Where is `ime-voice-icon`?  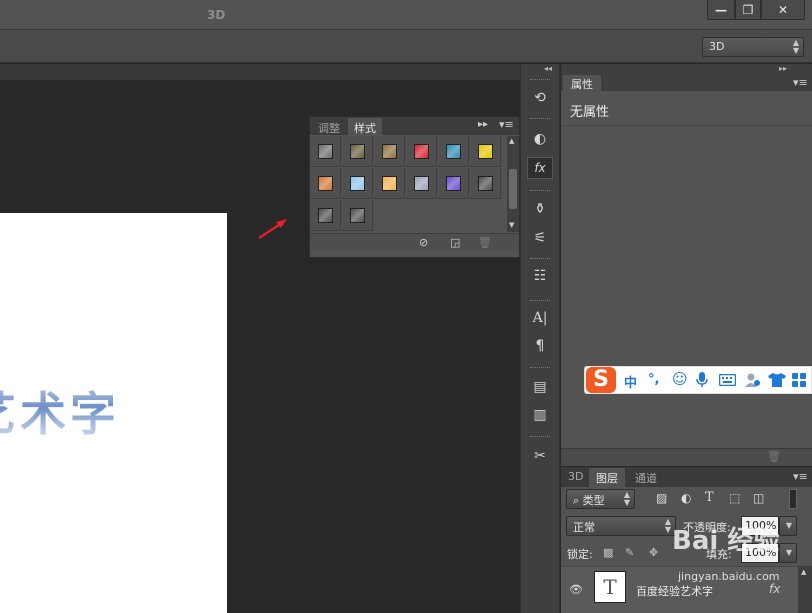
ime-voice-icon is located at coordinates (702, 380).